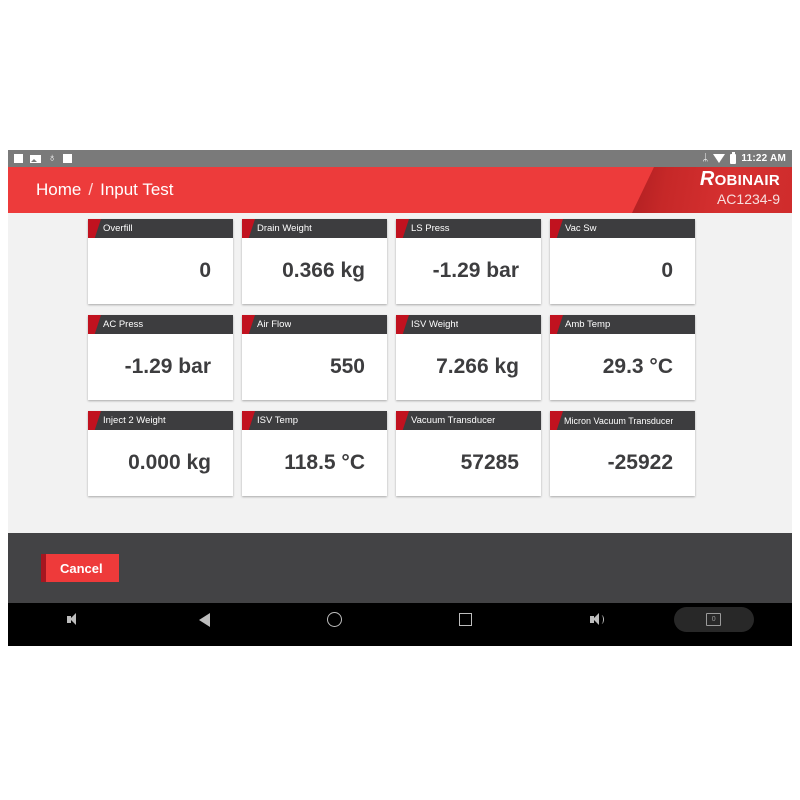 This screenshot has height=800, width=800. I want to click on reading-card-value: 7.266 kg, so click(477, 366).